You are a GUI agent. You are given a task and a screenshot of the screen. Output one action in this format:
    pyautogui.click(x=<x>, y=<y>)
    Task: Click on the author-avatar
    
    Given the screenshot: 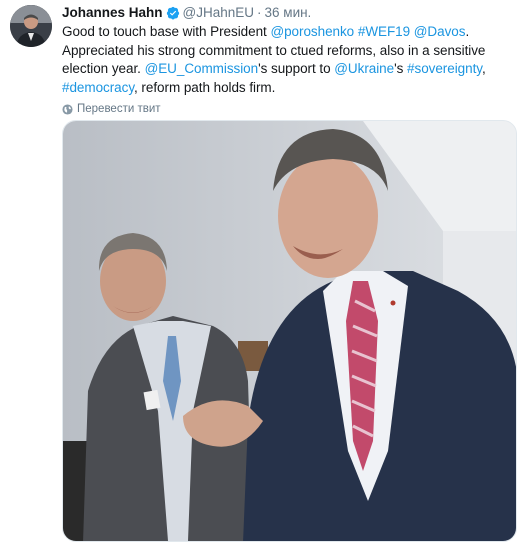 What is the action you would take?
    pyautogui.click(x=31, y=26)
    